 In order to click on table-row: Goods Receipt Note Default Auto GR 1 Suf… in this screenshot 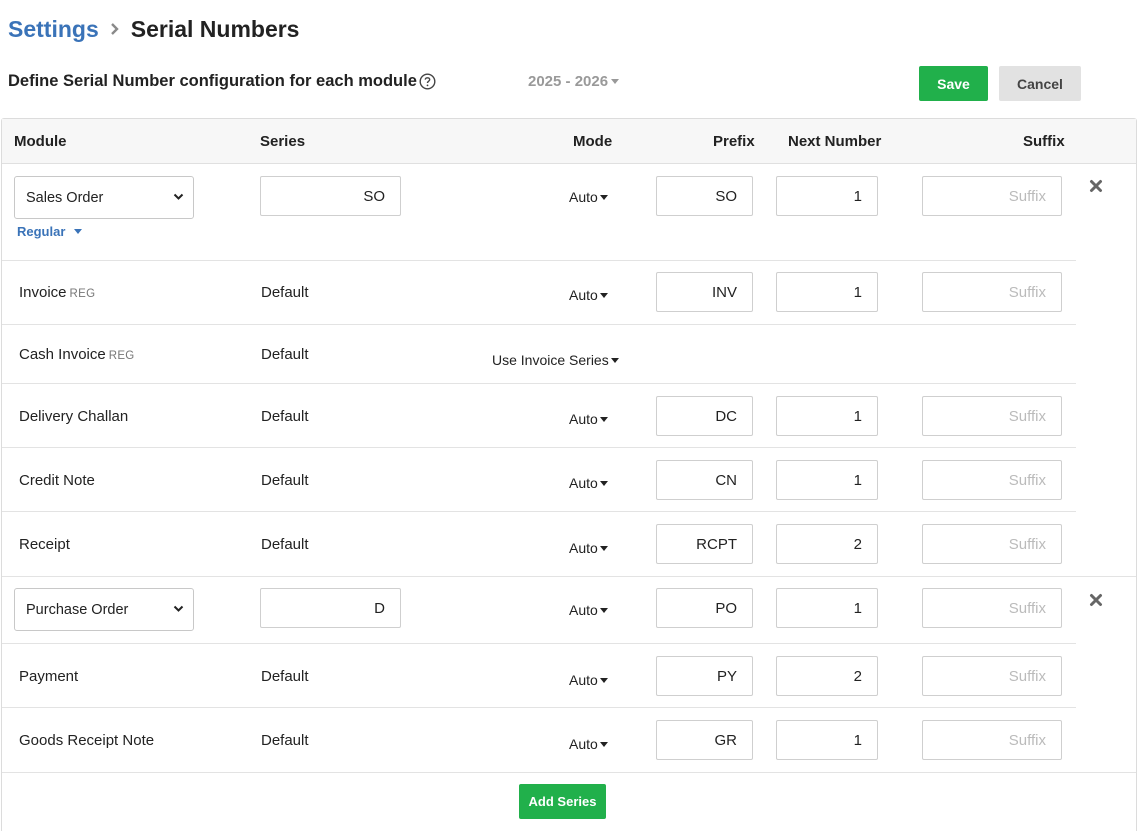, I will do `click(569, 740)`.